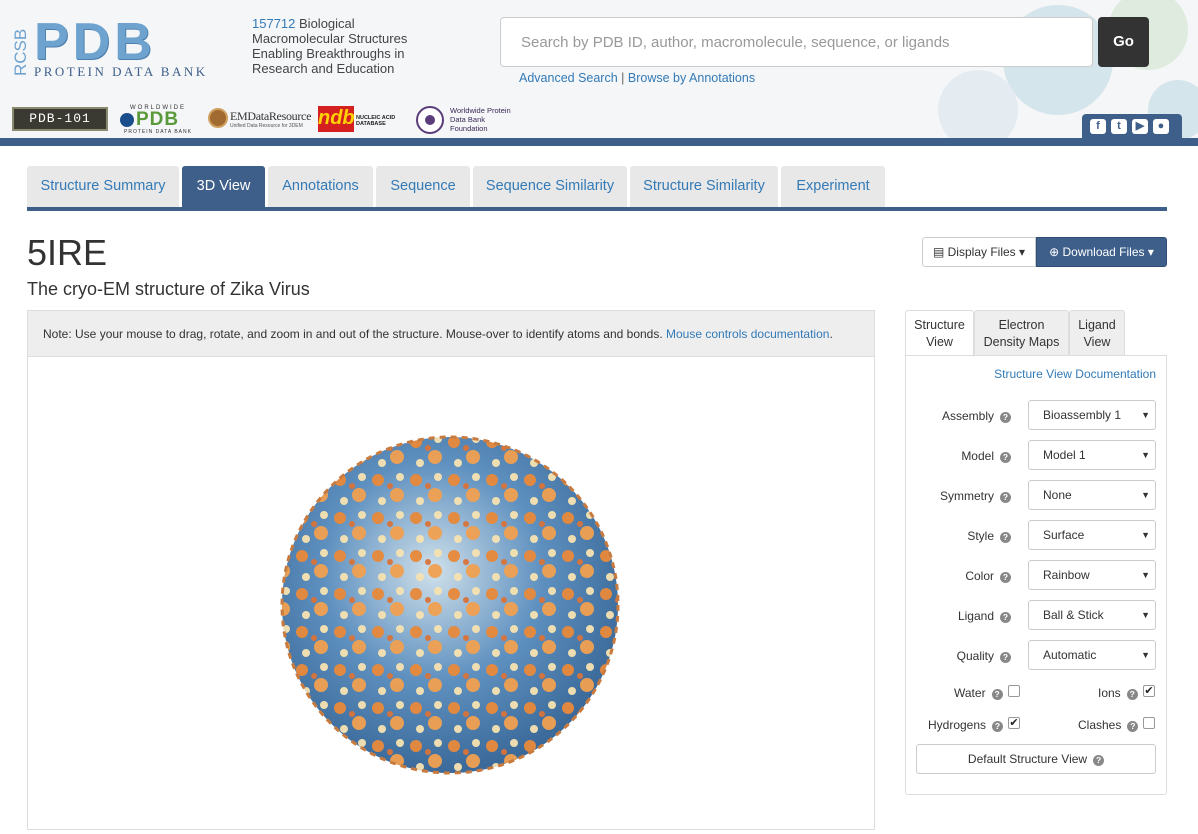  I want to click on tab-sequence: Sequence, so click(423, 186).